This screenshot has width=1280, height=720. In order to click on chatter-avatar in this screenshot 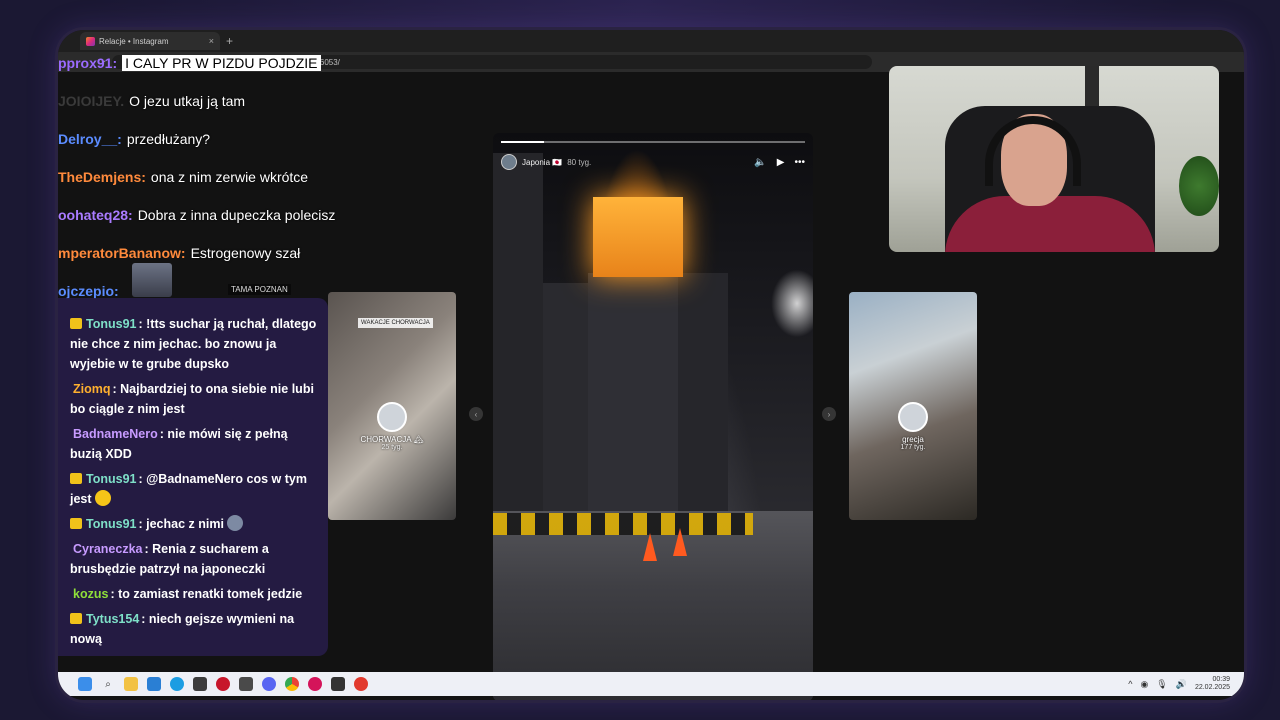, I will do `click(152, 280)`.